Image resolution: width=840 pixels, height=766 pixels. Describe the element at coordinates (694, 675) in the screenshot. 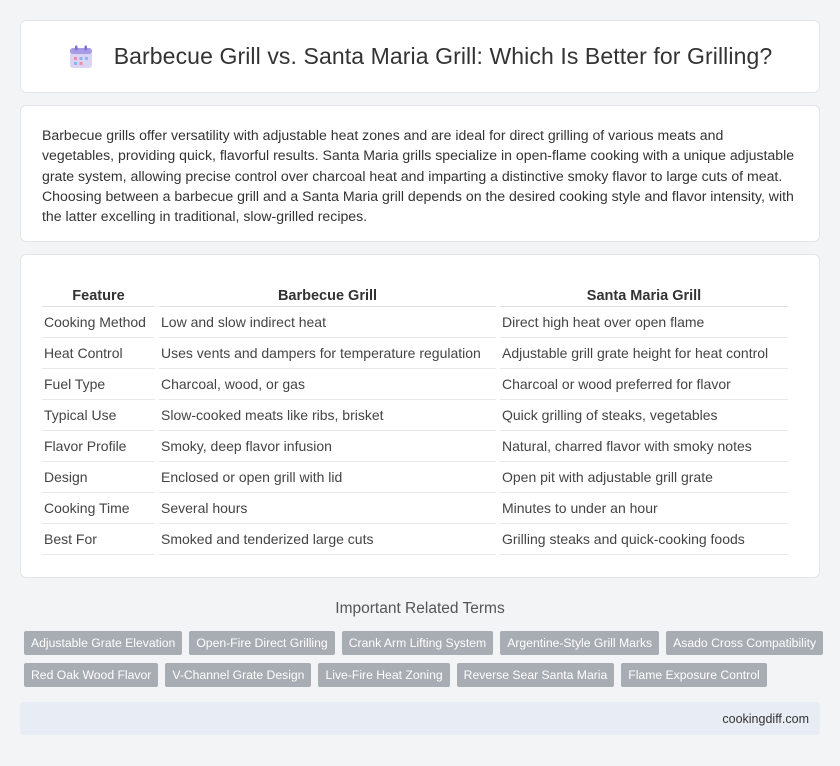

I see `related-term-tag: Flame Exposure Control` at that location.